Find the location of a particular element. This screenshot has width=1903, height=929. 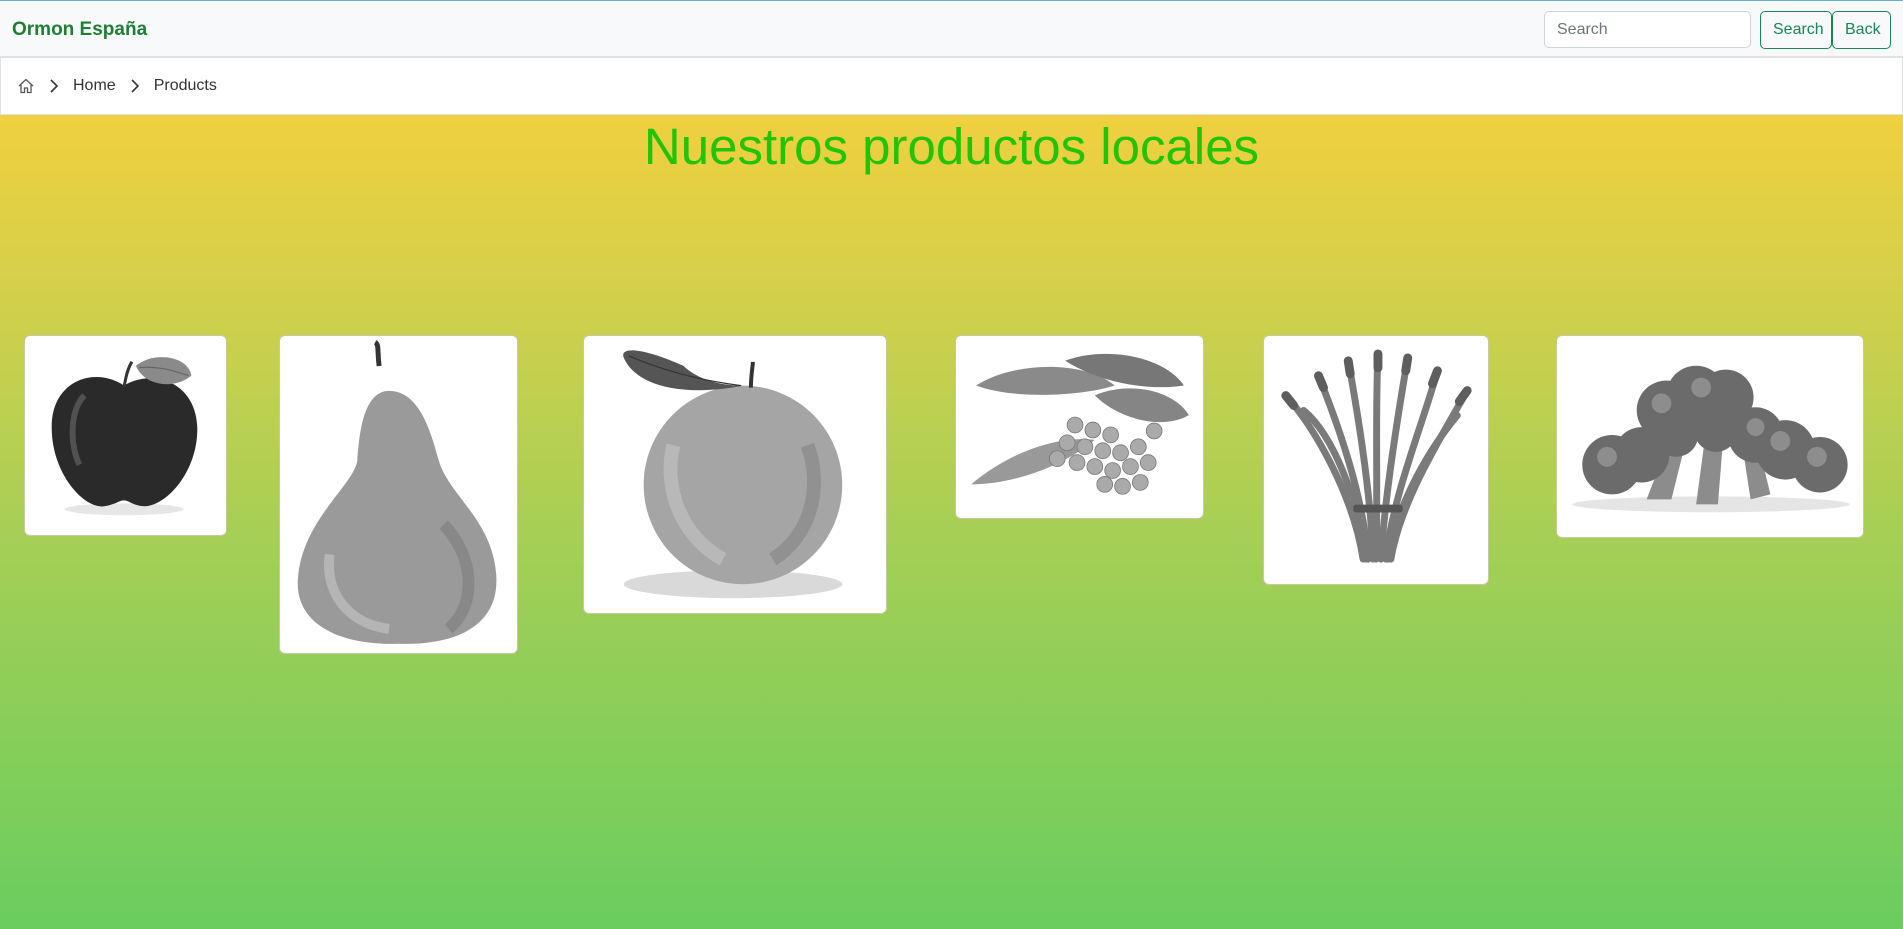

product-card-pear is located at coordinates (398, 494).